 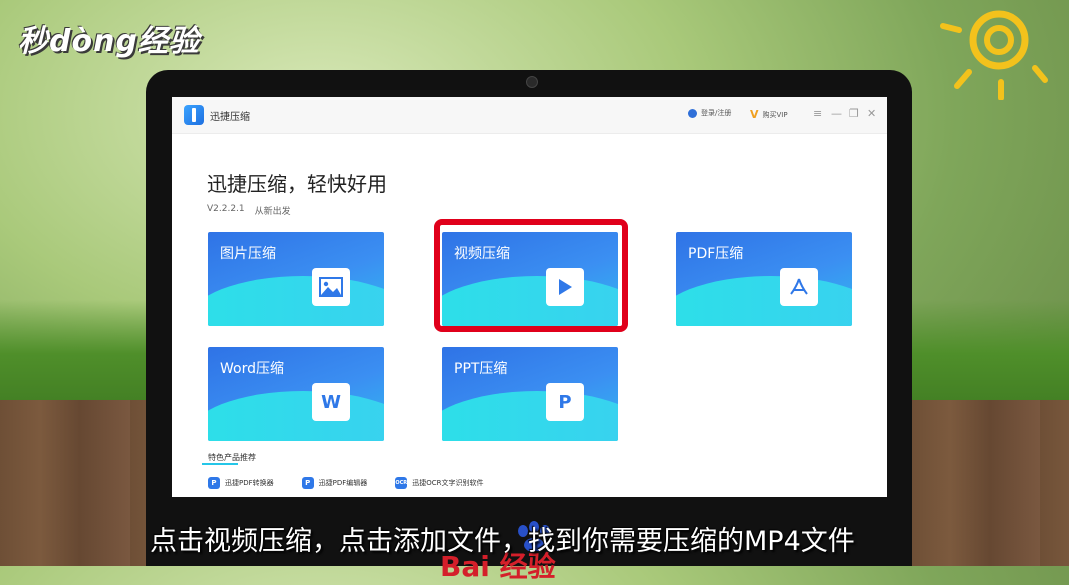 I want to click on card-pdf-compress: PDF压缩, so click(x=764, y=279).